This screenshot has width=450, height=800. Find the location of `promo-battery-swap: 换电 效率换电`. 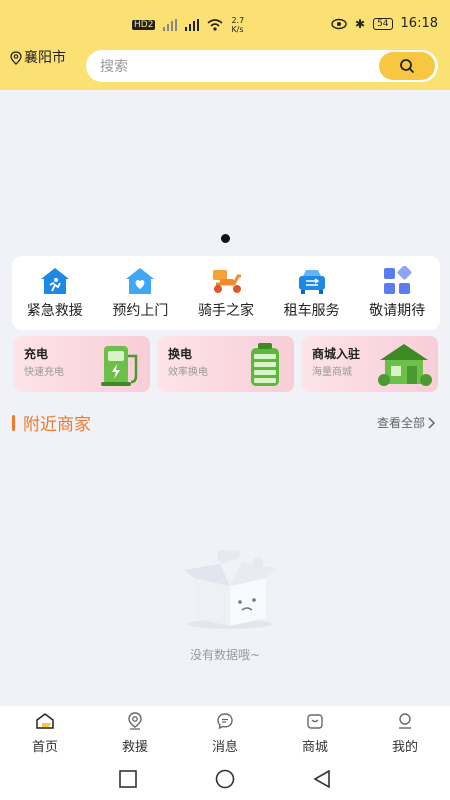

promo-battery-swap: 换电 效率换电 is located at coordinates (226, 364).